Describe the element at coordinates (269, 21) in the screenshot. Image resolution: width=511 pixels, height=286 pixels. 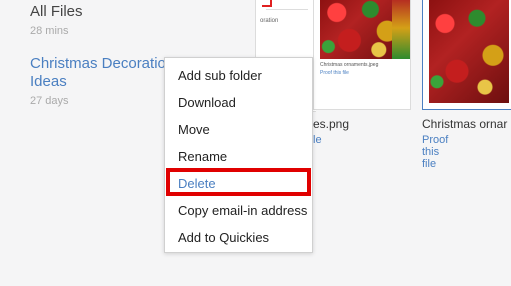
I see `thumbnail-text: oration` at that location.